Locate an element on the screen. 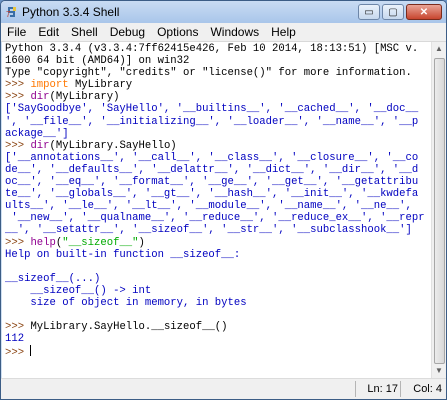  menu-windows: Windows is located at coordinates (234, 31).